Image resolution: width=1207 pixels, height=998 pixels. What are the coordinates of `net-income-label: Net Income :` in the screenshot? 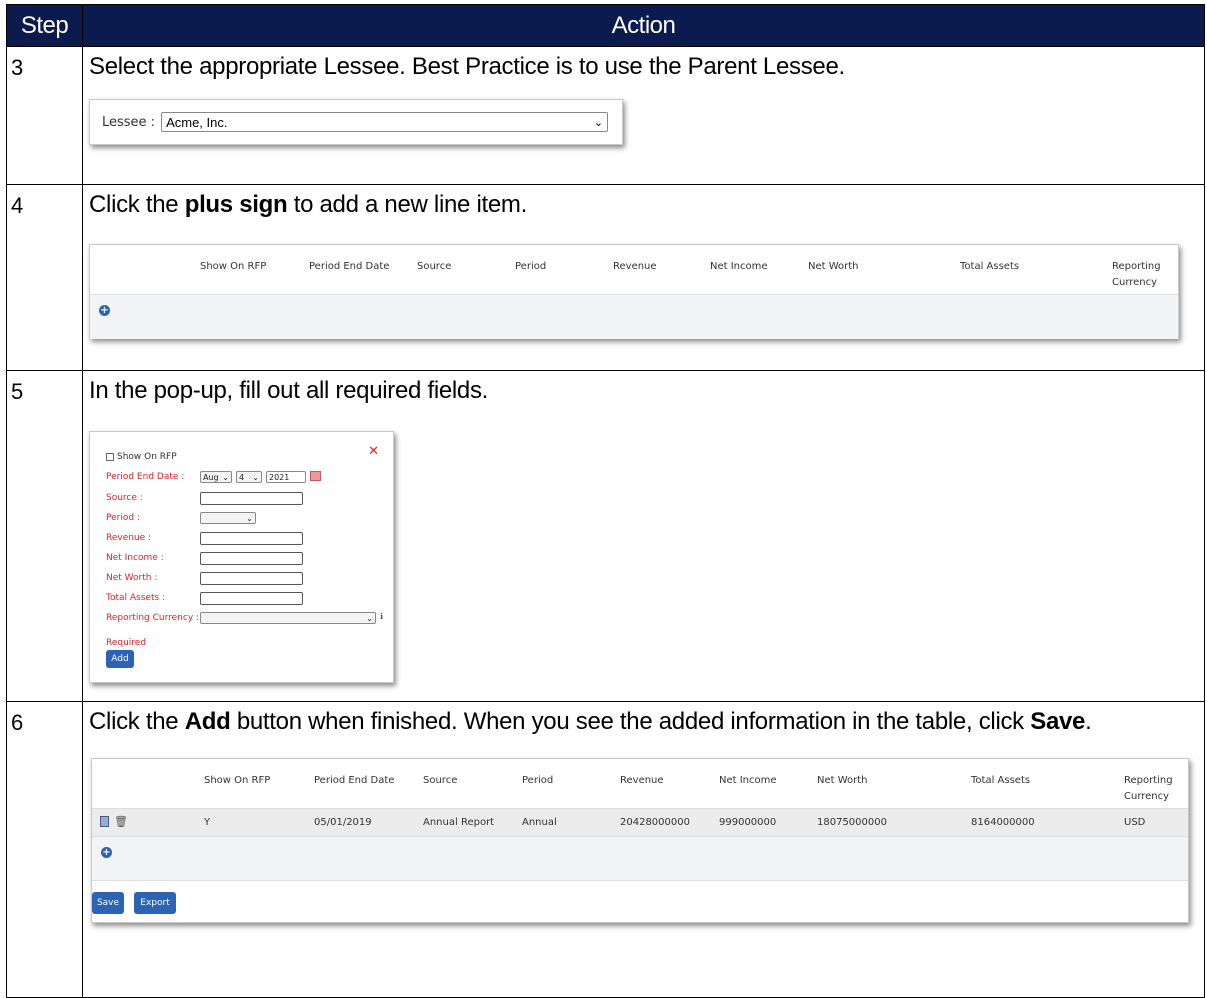 It's located at (135, 558).